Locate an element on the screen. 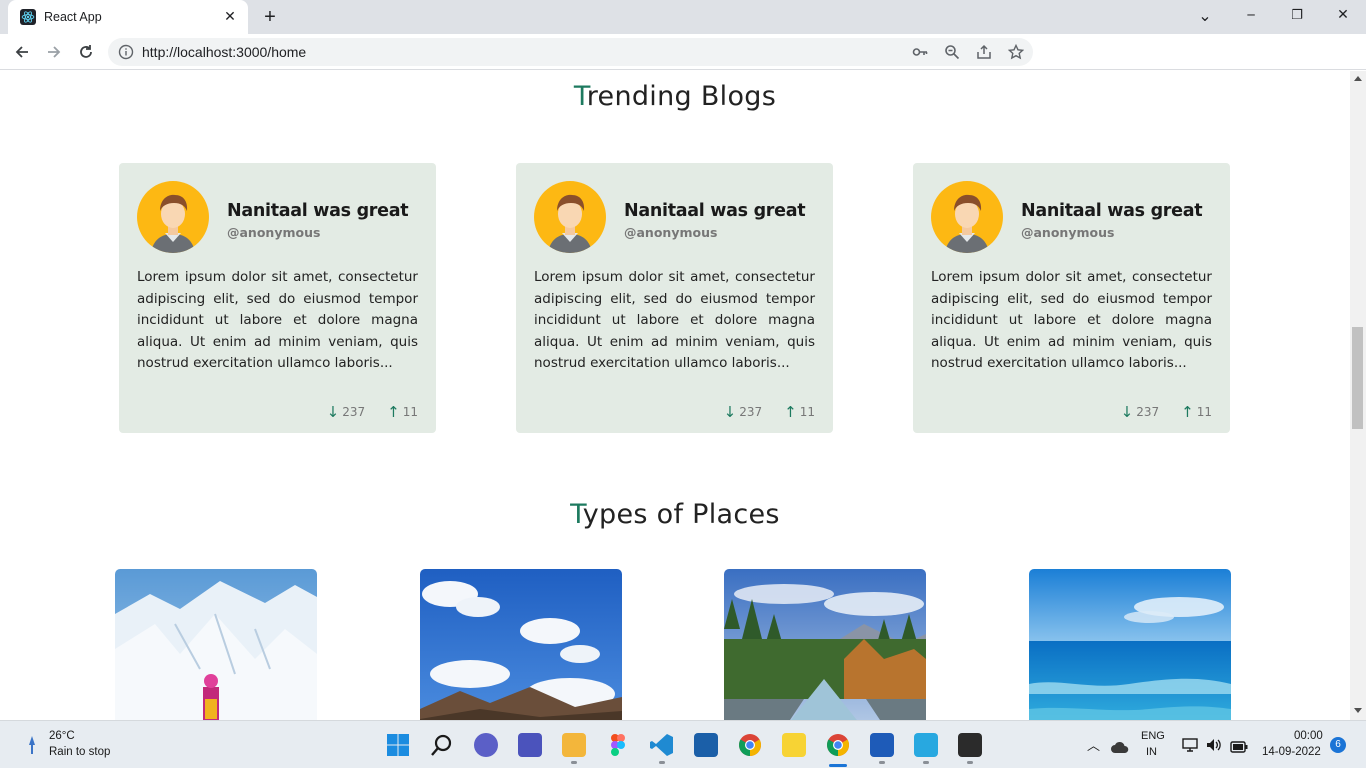 Image resolution: width=1366 pixels, height=768 pixels. minimize-button: ─ is located at coordinates (1251, 15).